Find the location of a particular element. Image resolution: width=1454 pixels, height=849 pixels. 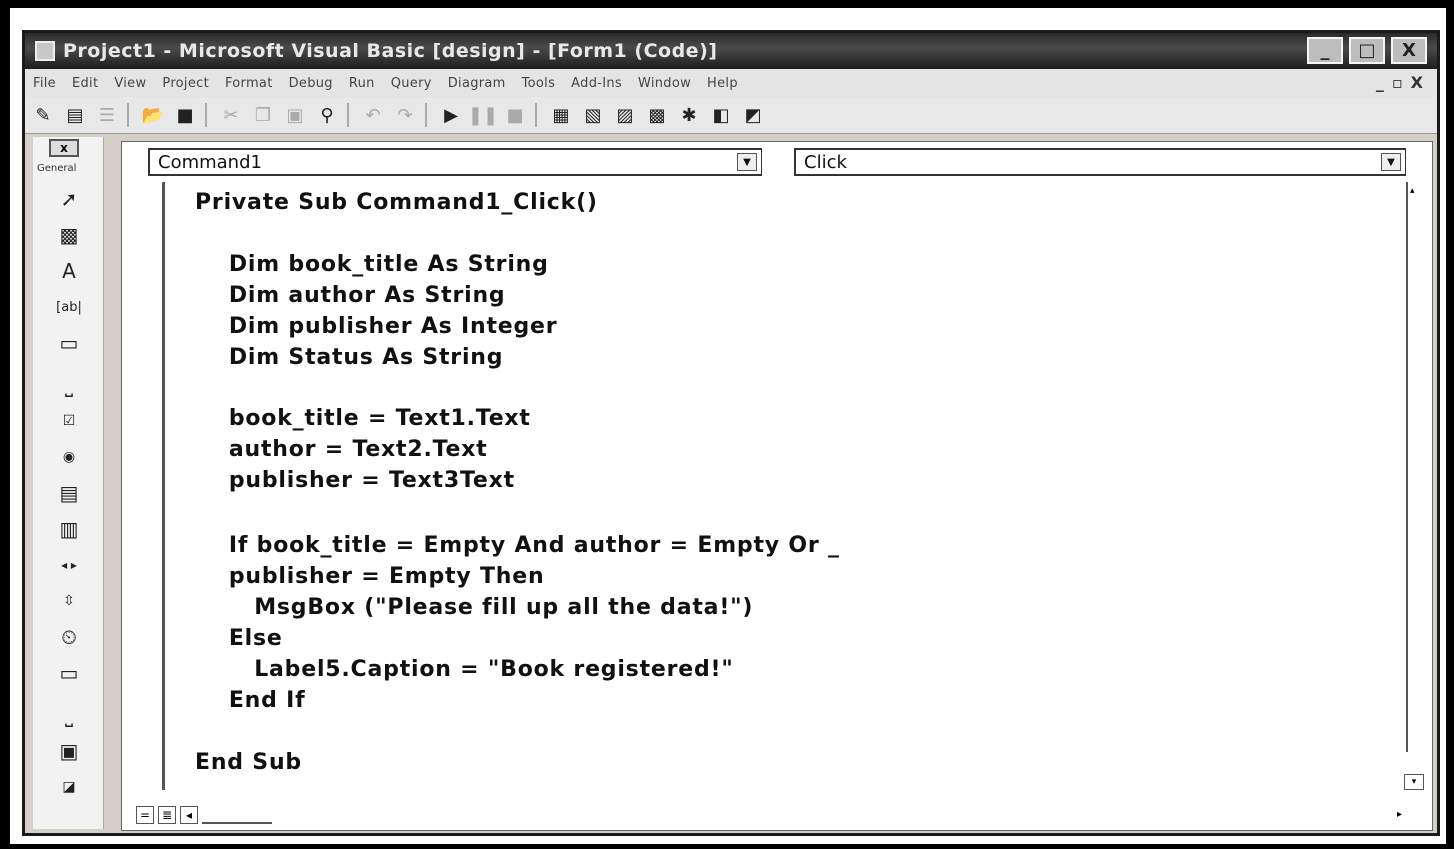

start-icon: ▶ is located at coordinates (451, 115).